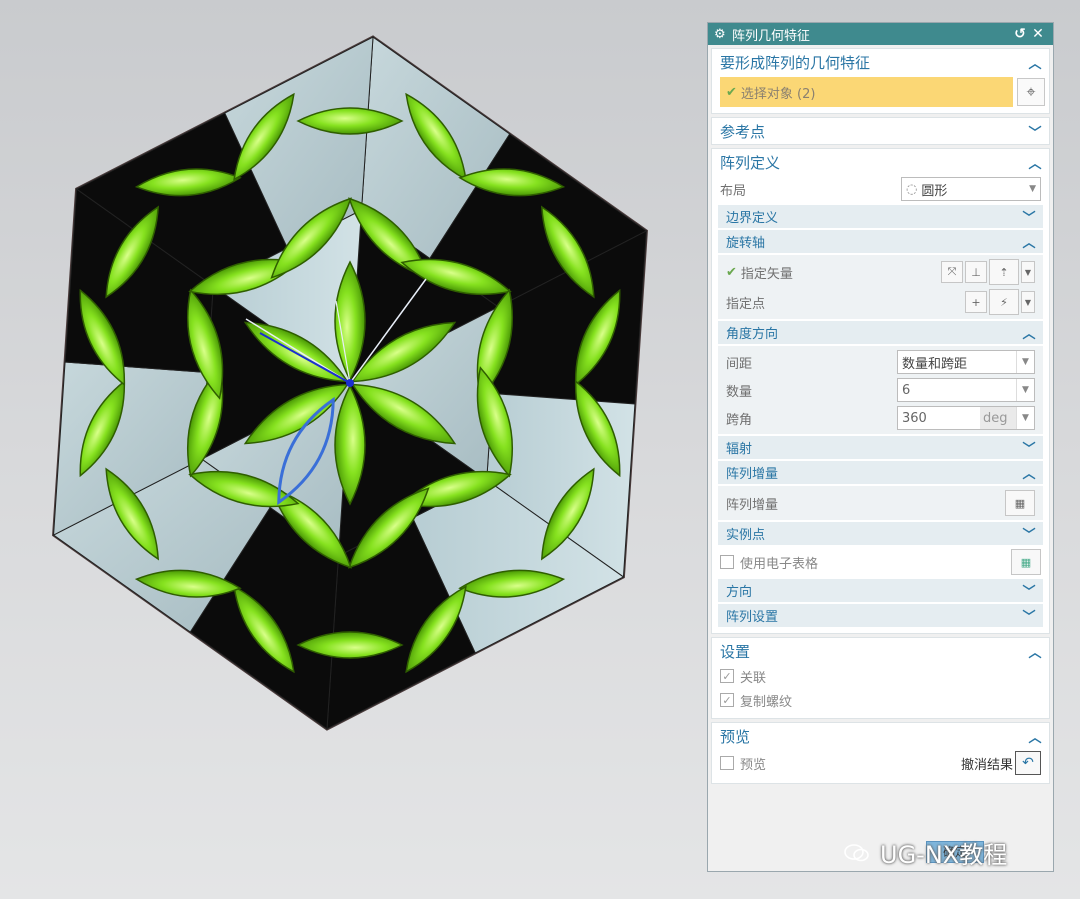  What do you see at coordinates (866, 92) in the screenshot?
I see `select-object-field: ✔ 选择对象 (2)` at bounding box center [866, 92].